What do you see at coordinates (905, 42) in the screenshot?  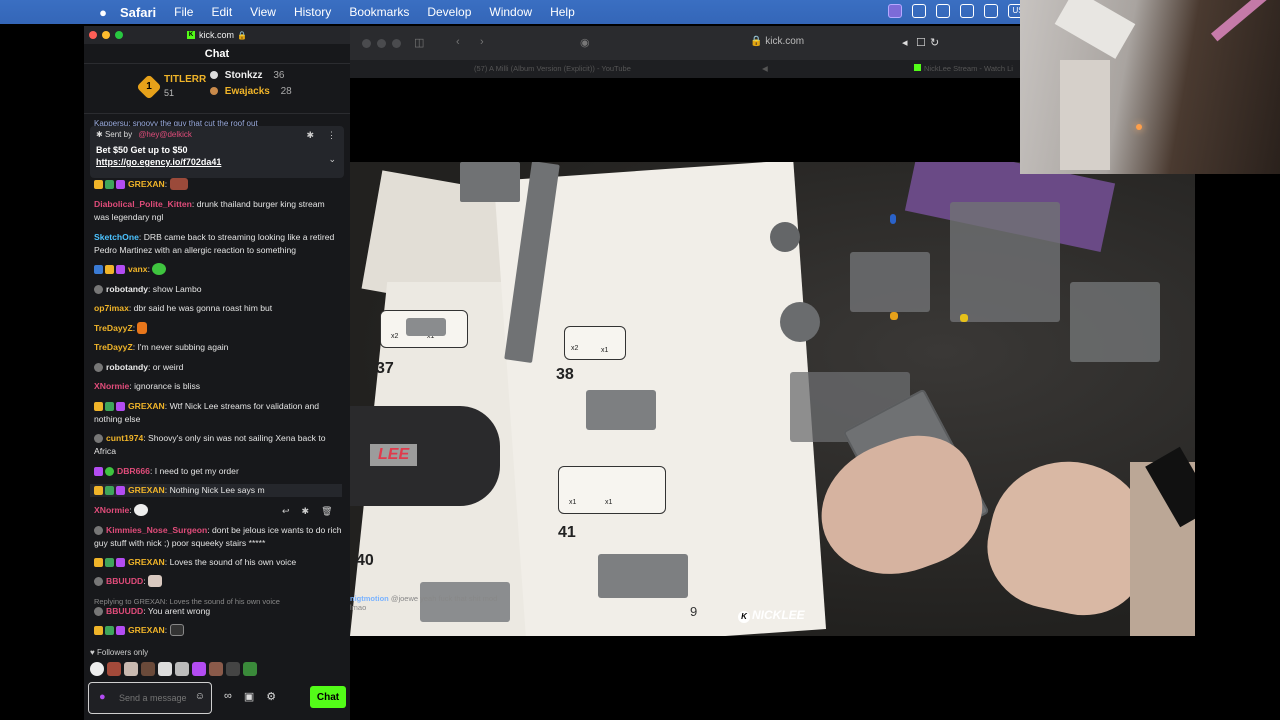 I see `audio-icon: ◂` at bounding box center [905, 42].